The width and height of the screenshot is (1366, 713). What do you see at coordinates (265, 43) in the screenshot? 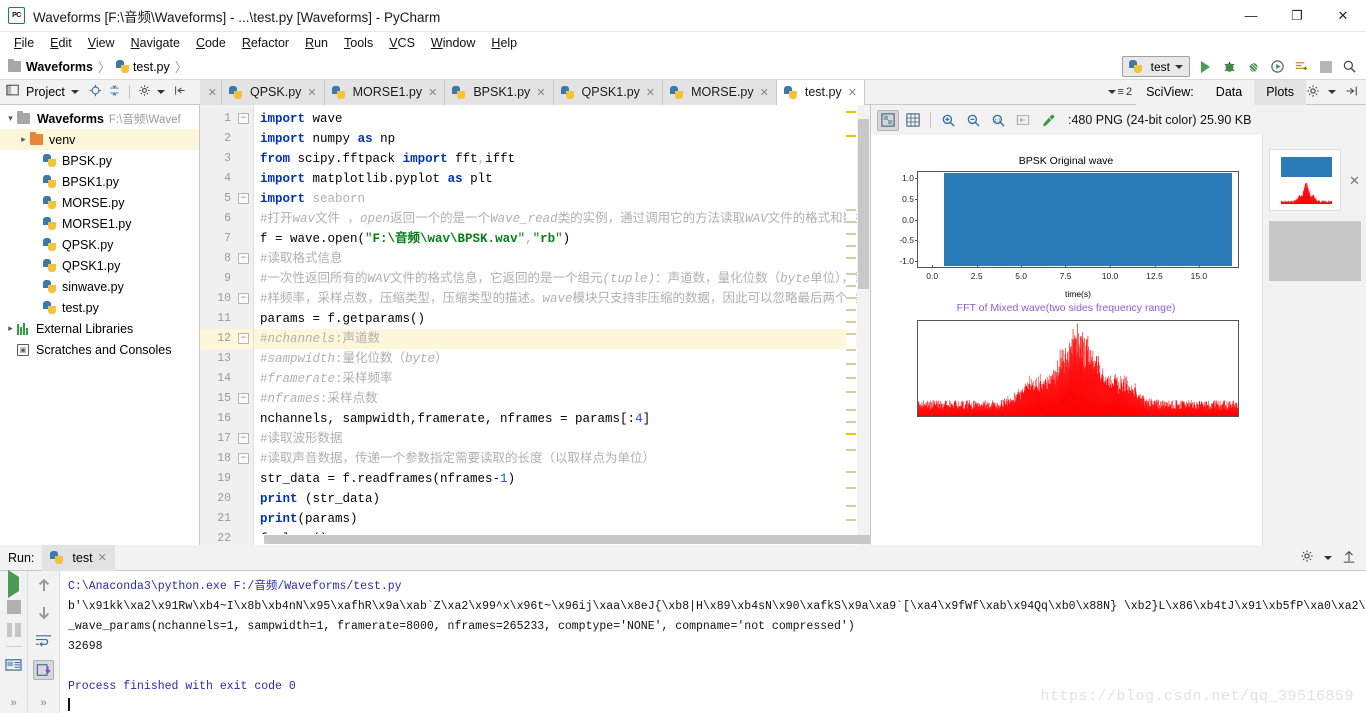
I see `menu-item-refactor: Refactor` at bounding box center [265, 43].